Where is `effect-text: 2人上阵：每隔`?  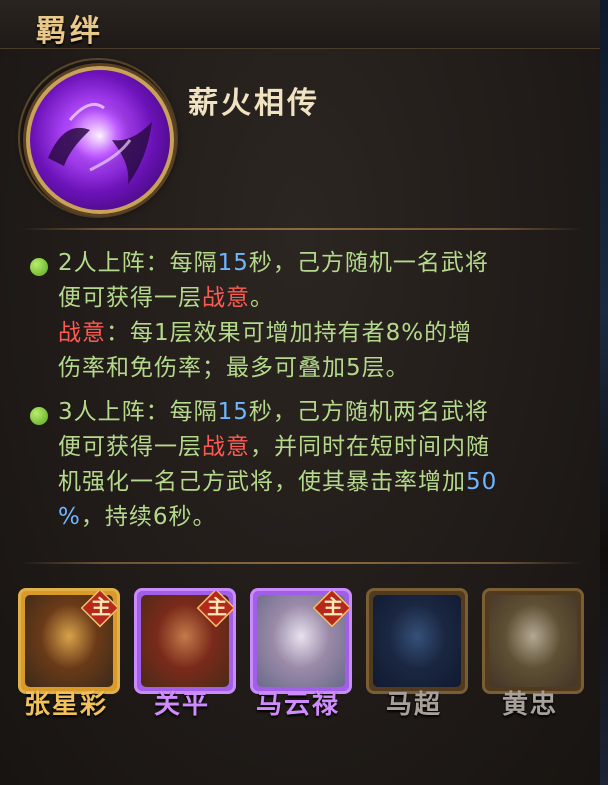 effect-text: 2人上阵：每隔 is located at coordinates (138, 263).